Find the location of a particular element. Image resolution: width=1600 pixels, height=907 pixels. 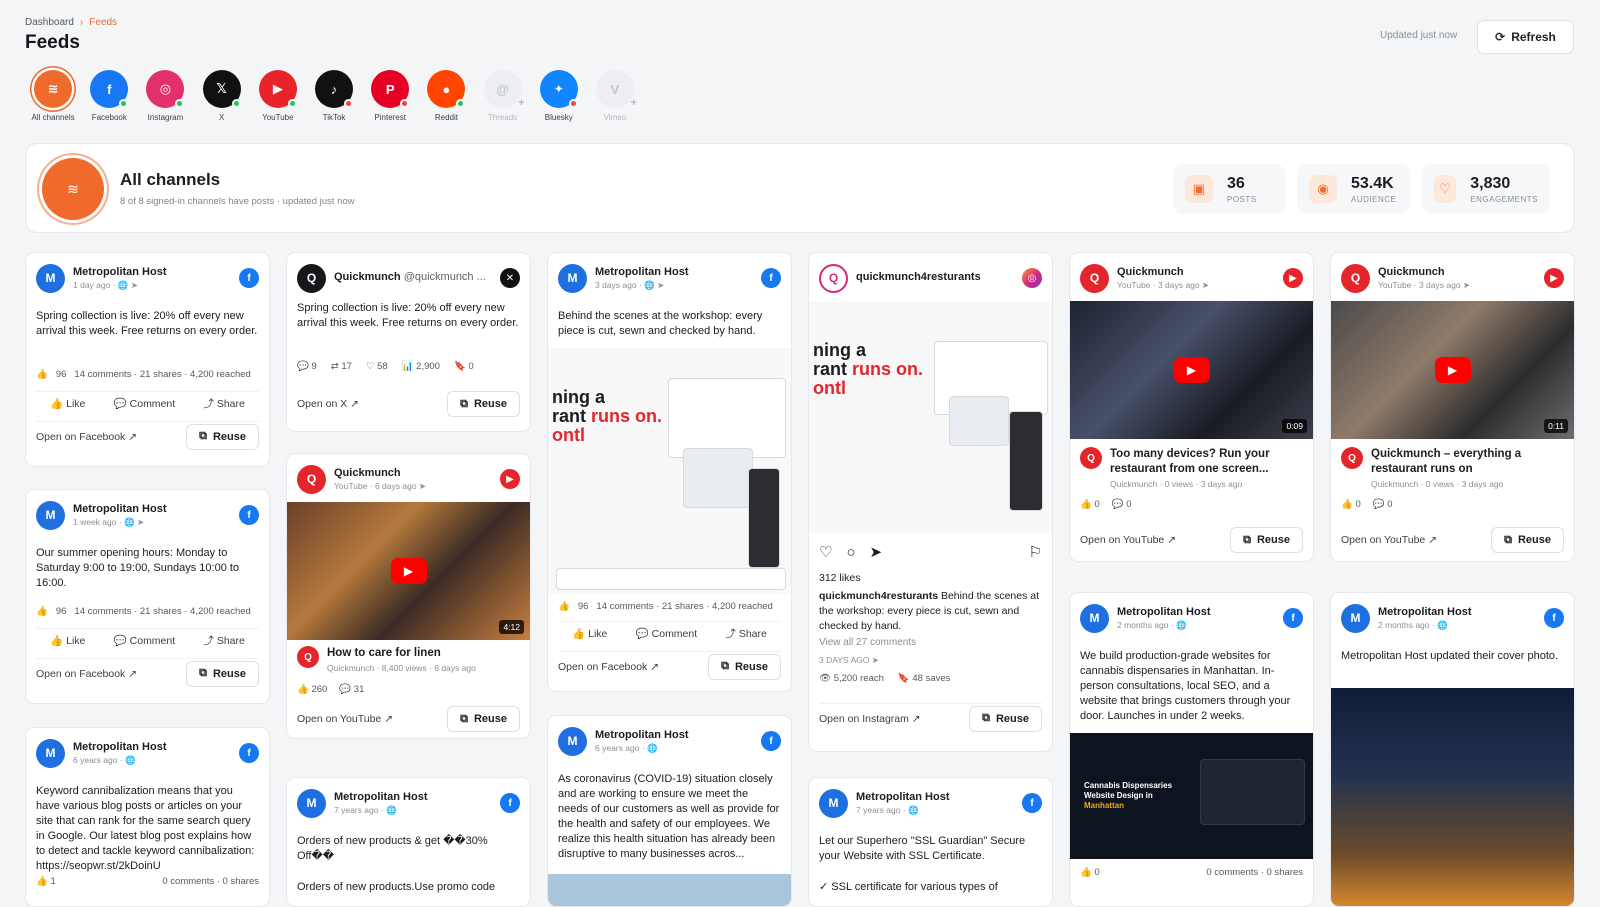

post-time: 2 months ago · 🌐 is located at coordinates (1413, 624).